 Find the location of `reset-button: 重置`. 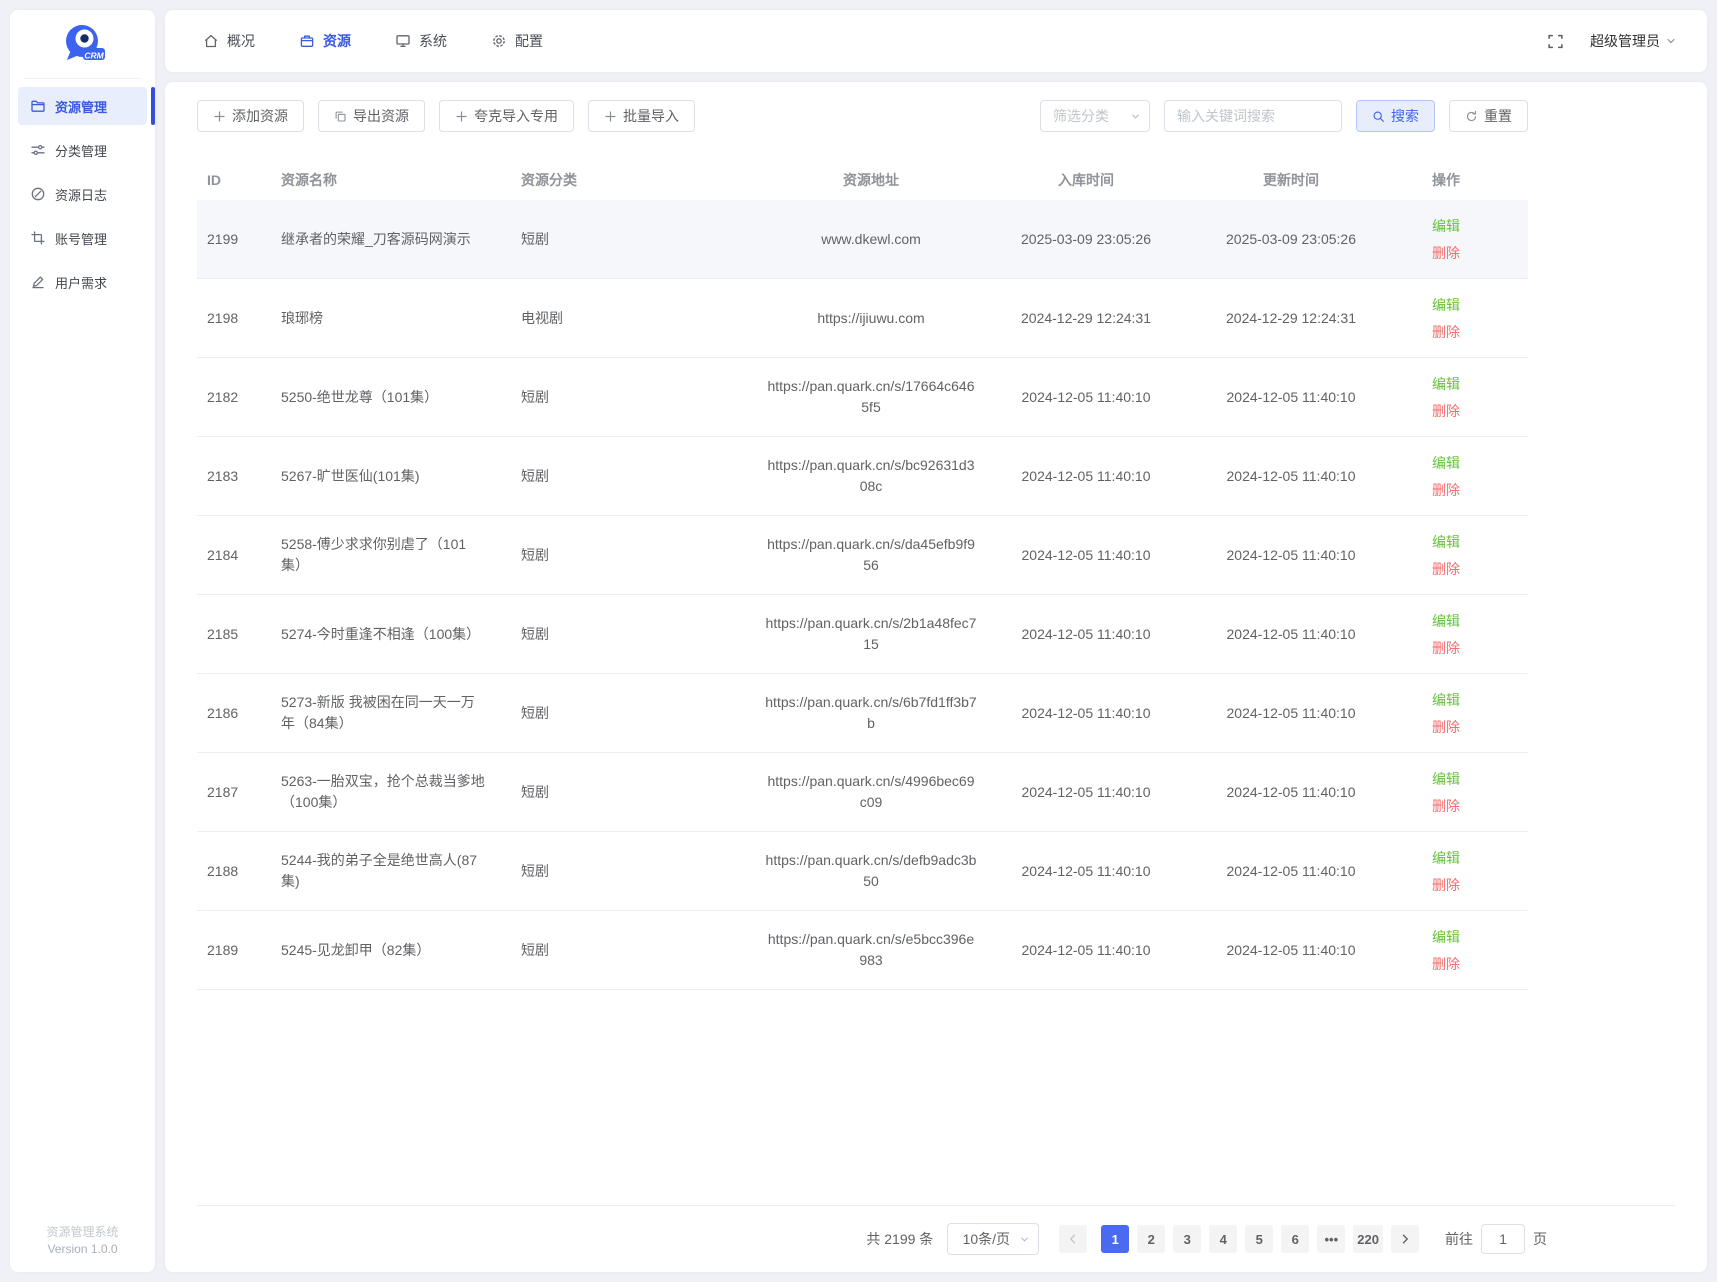

reset-button: 重置 is located at coordinates (1488, 116).